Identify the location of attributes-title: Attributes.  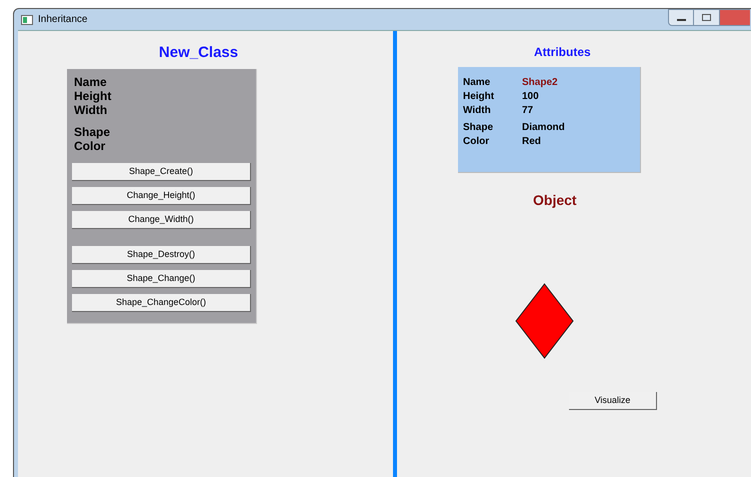
(562, 52).